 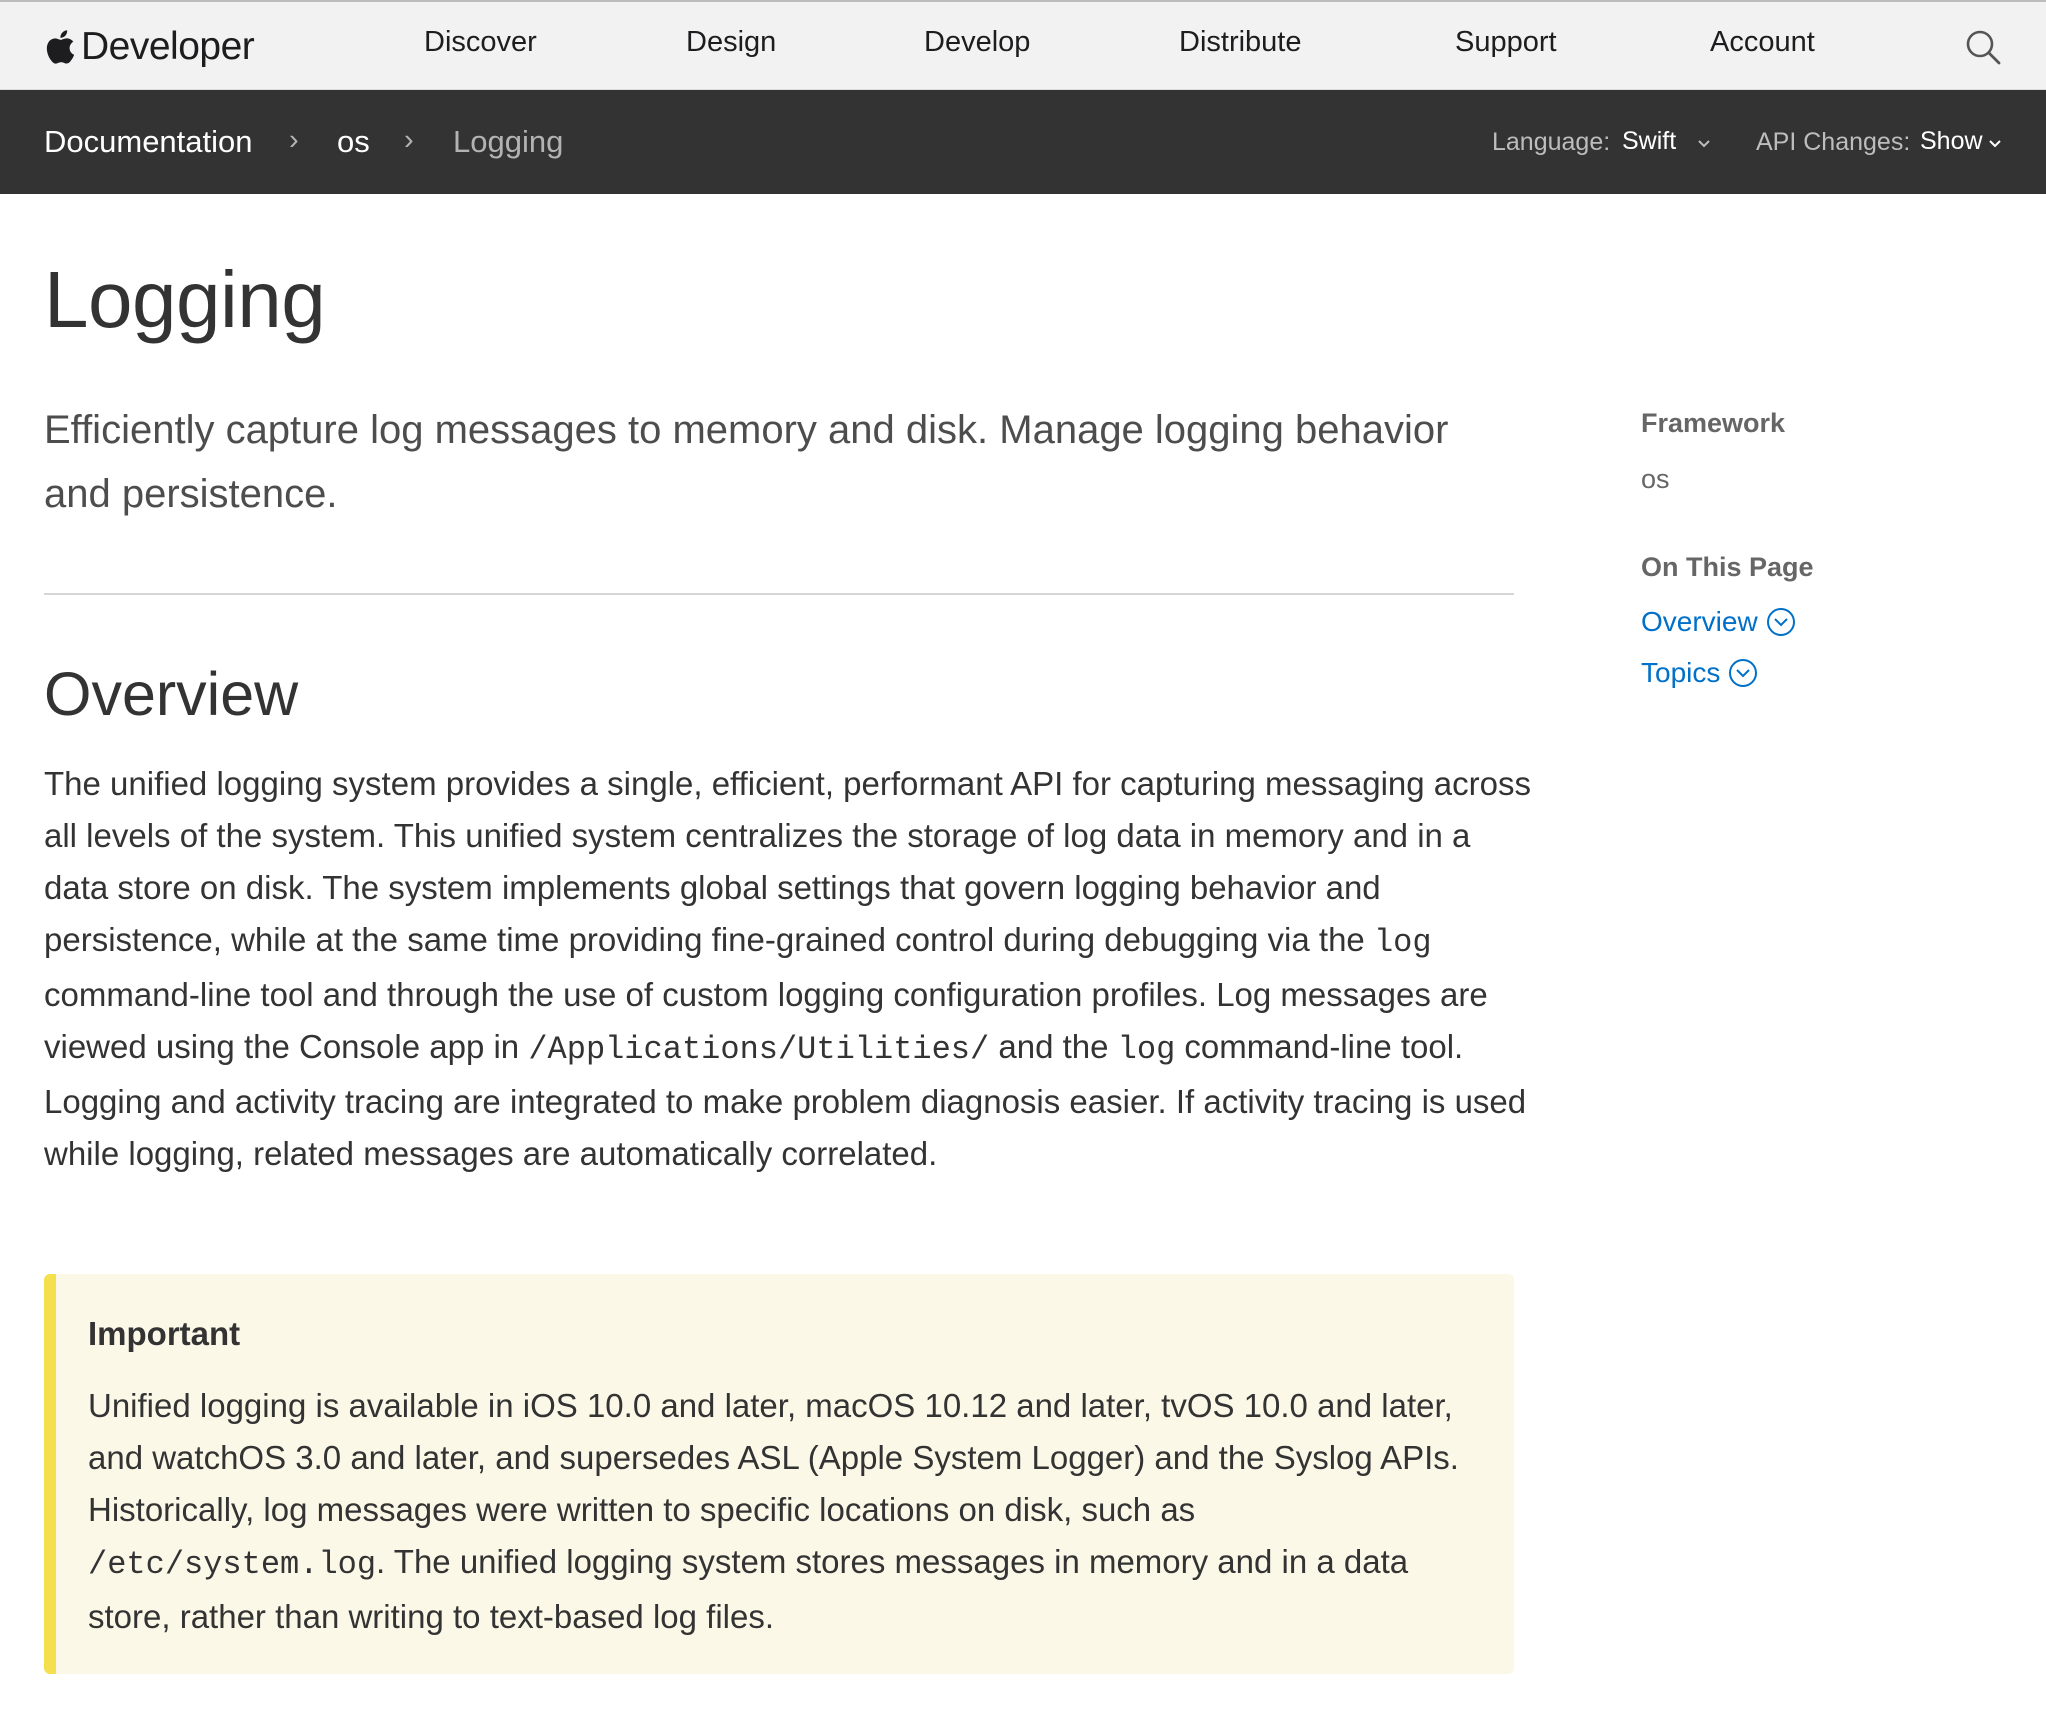 What do you see at coordinates (759, 1049) in the screenshot?
I see `code-applications-utilities-path: /Applications/Utilities/` at bounding box center [759, 1049].